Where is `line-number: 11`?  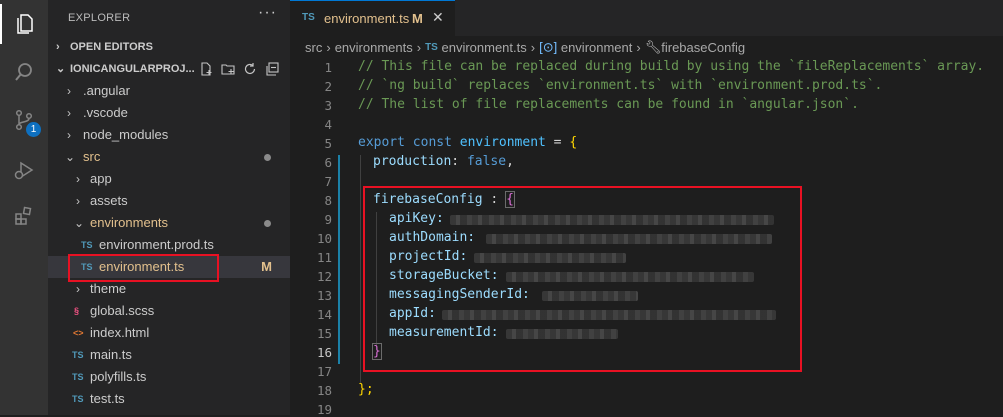 line-number: 11 is located at coordinates (324, 257).